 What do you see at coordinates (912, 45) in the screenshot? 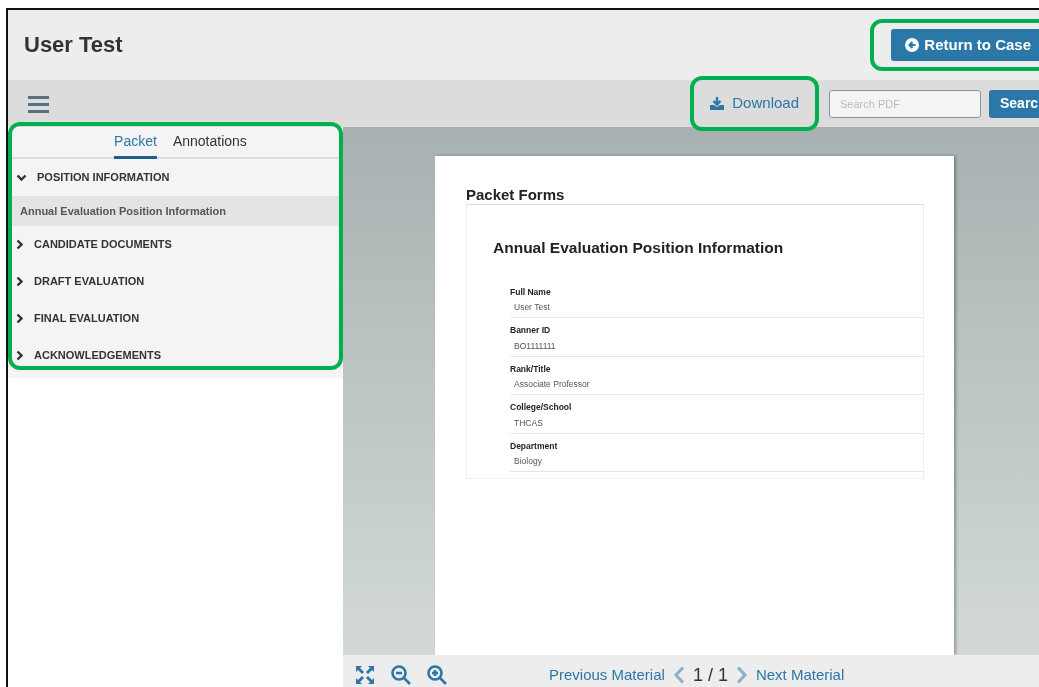
I see `arrow-left-circle-icon` at bounding box center [912, 45].